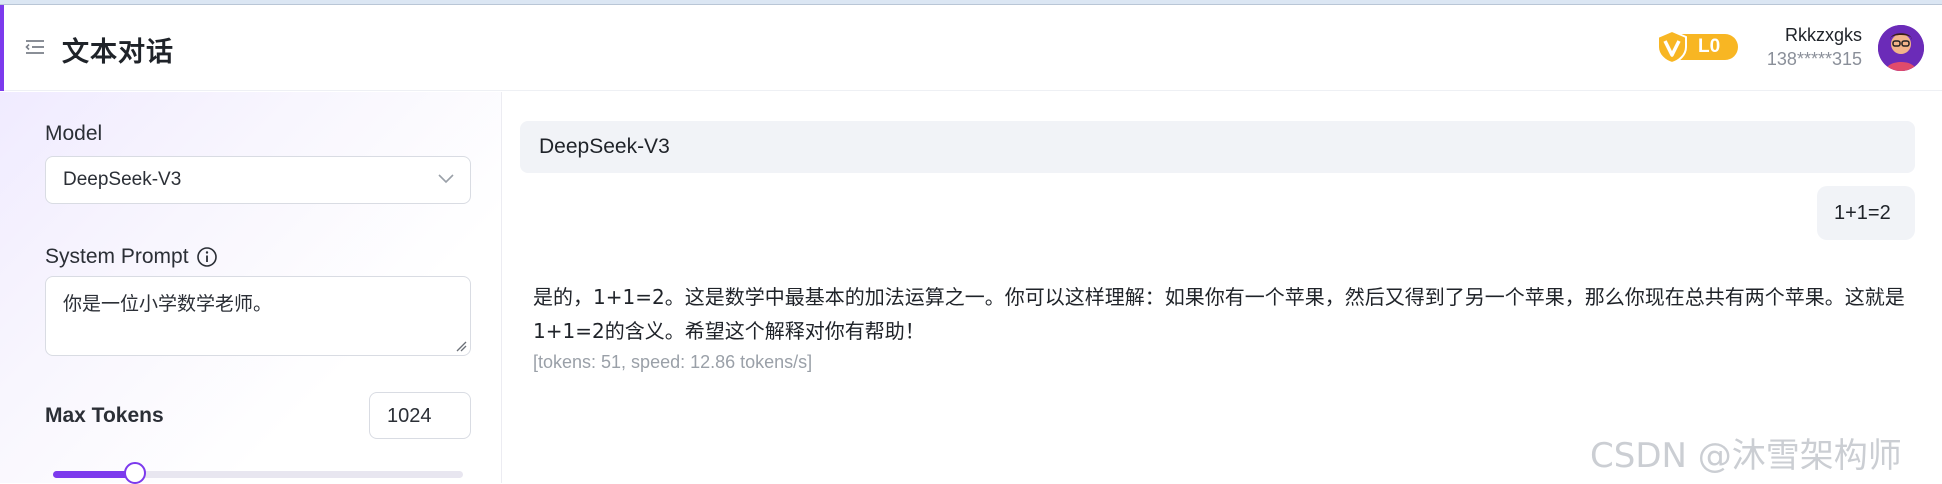  I want to click on avatar-image, so click(1901, 48).